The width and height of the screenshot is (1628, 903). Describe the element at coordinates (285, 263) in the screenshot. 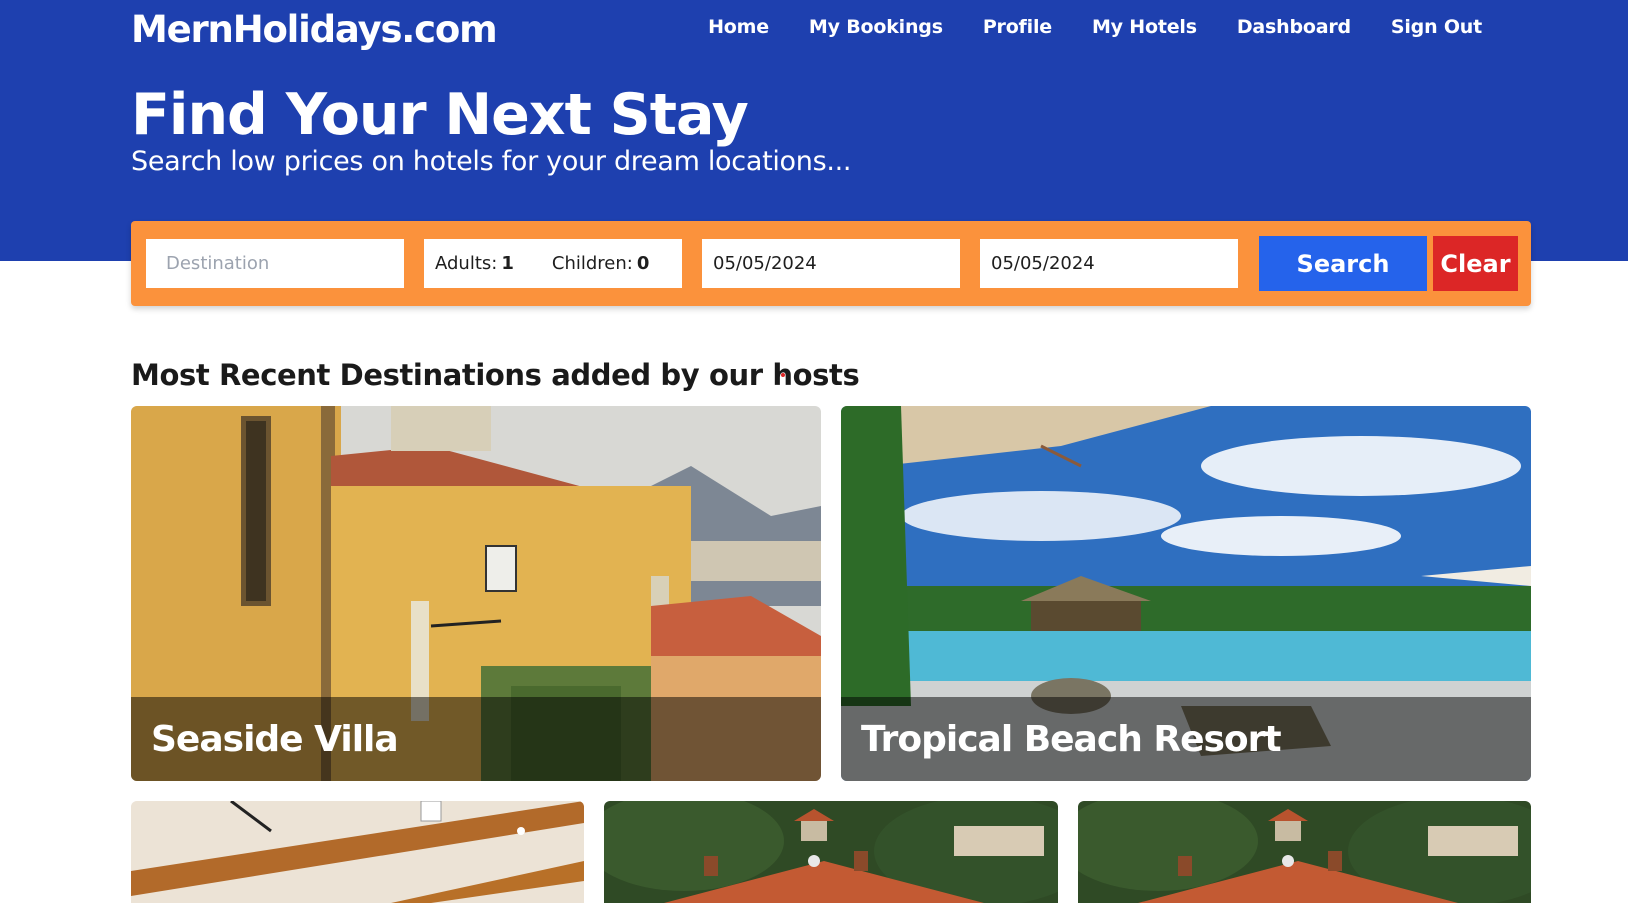

I see `destination-input` at that location.